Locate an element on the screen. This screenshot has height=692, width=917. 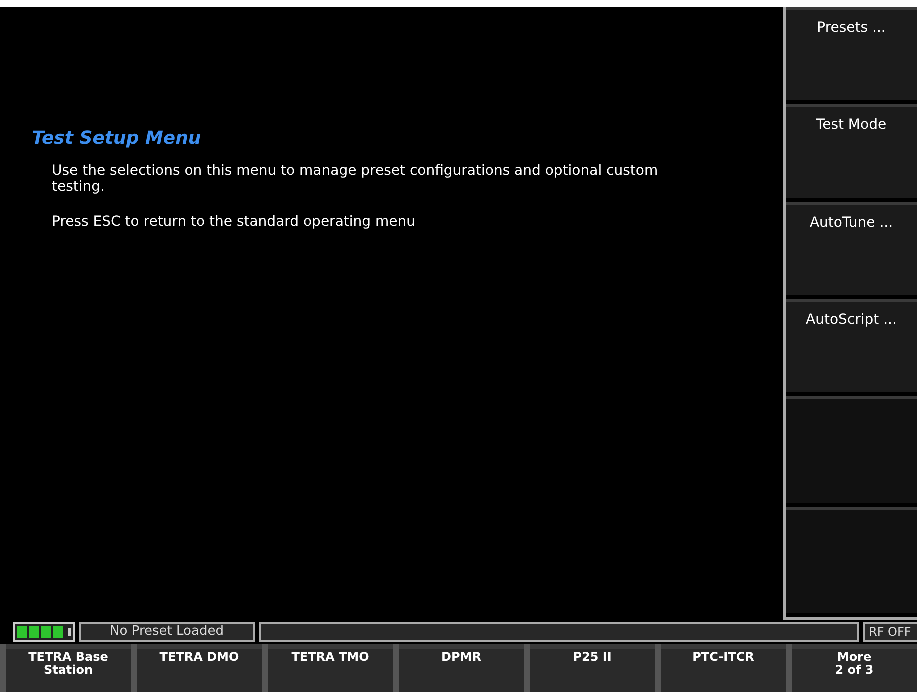
menu-title: Test Setup Menu is located at coordinates (117, 138).